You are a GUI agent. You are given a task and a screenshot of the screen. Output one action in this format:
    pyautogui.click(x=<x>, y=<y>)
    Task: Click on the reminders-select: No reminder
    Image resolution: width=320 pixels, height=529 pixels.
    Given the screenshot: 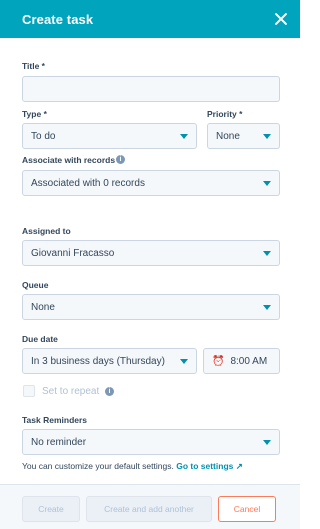 What is the action you would take?
    pyautogui.click(x=151, y=442)
    